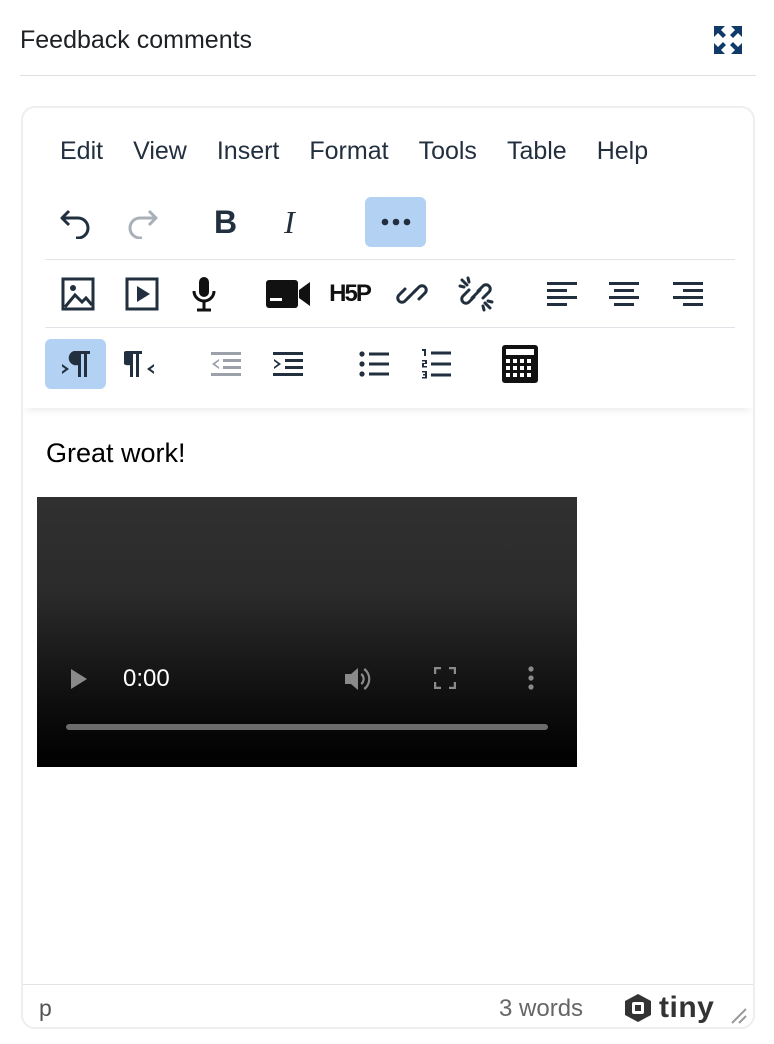  I want to click on bullet-list-button, so click(373, 364).